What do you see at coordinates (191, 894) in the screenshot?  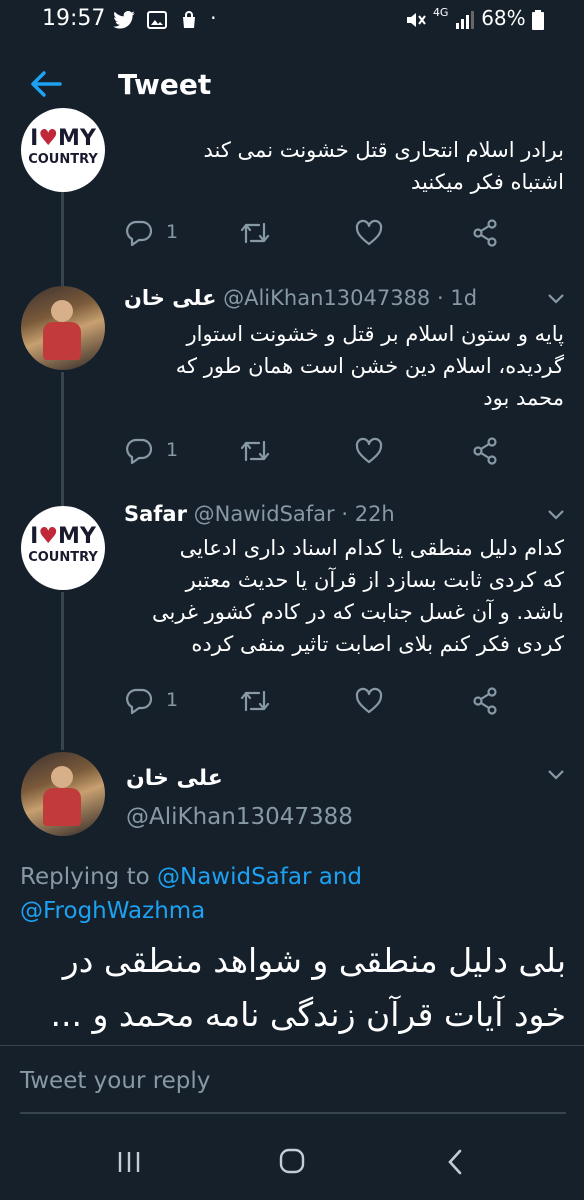 I see `replying-to: Replying to @NawidSafar and @FroghWazhma` at bounding box center [191, 894].